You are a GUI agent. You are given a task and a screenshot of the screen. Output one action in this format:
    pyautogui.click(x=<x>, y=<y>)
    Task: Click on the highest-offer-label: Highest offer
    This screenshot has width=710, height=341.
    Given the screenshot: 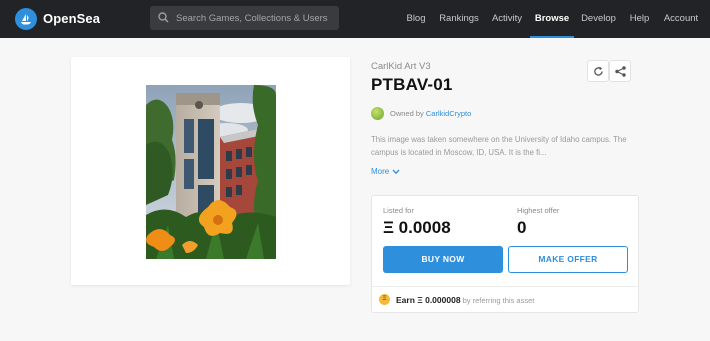 What is the action you would take?
    pyautogui.click(x=538, y=210)
    